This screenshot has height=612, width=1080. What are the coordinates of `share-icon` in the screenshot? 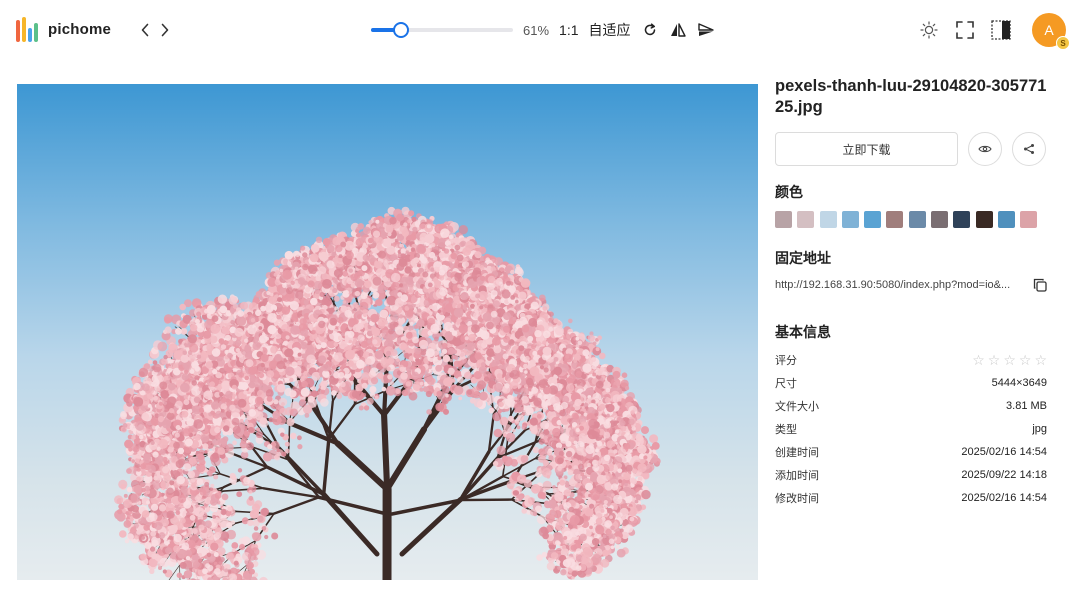 It's located at (1029, 149).